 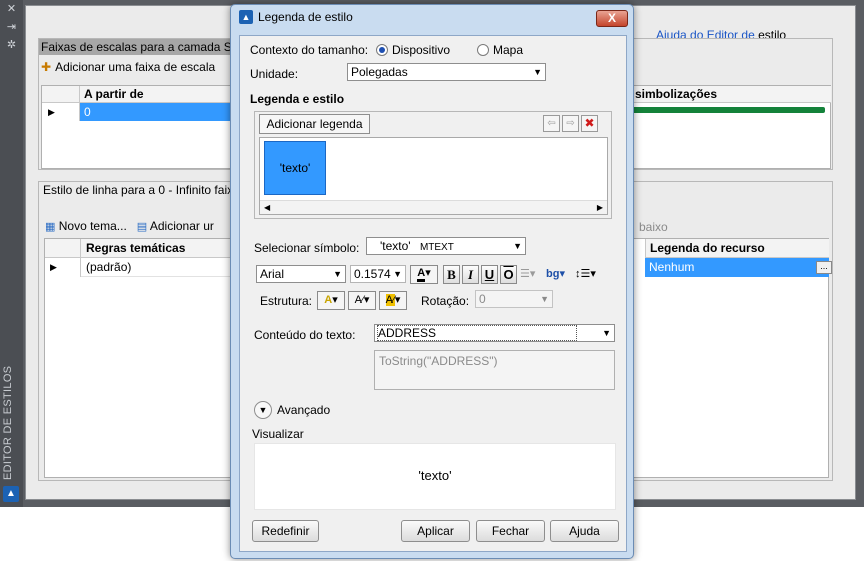 I want to click on text-content-dropdown: ADDRESS ▼, so click(x=494, y=333).